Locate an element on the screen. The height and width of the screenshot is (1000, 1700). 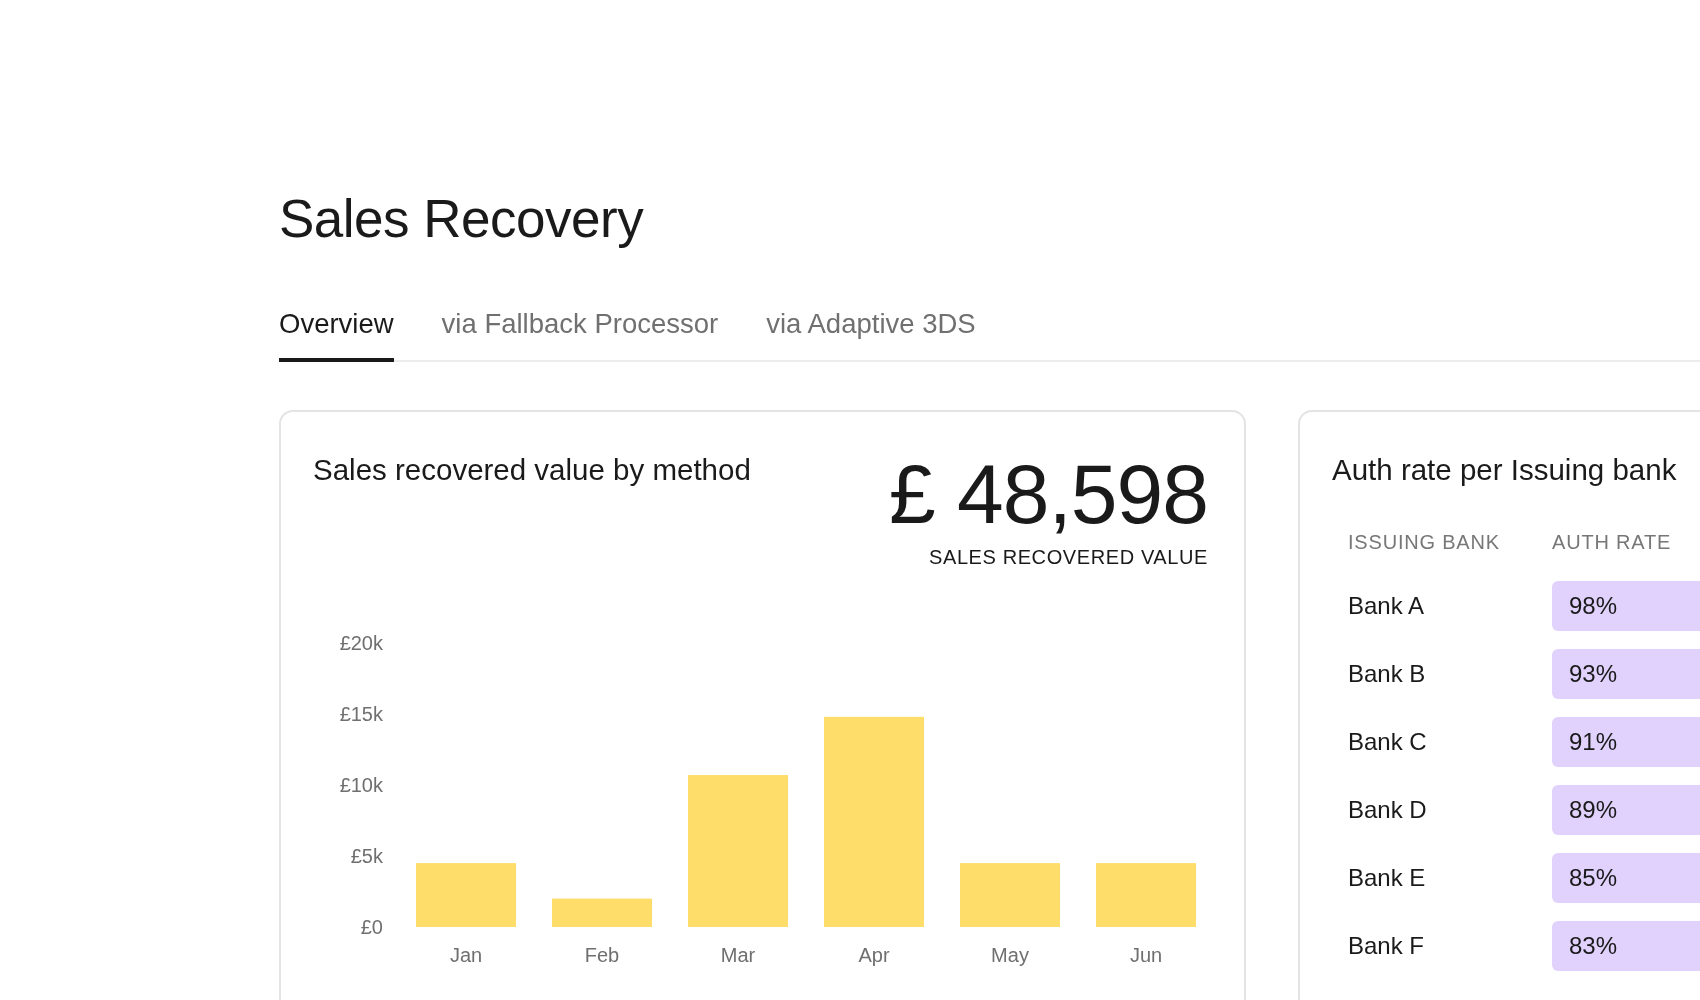
column-header: AUTH RATE is located at coordinates (1612, 542).